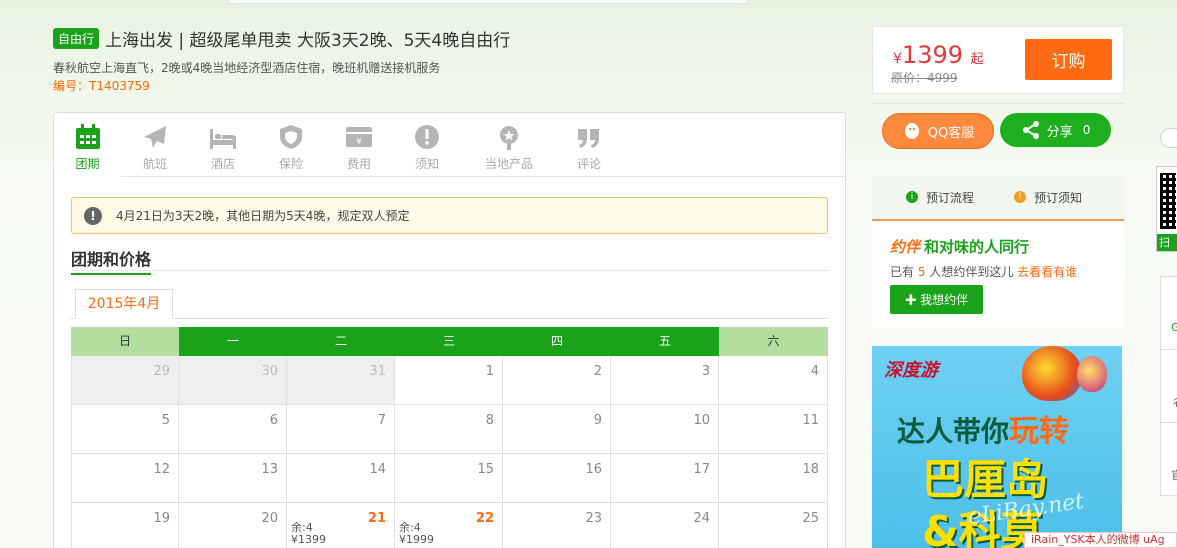  Describe the element at coordinates (508, 164) in the screenshot. I see `tab-label: 当地产品` at that location.